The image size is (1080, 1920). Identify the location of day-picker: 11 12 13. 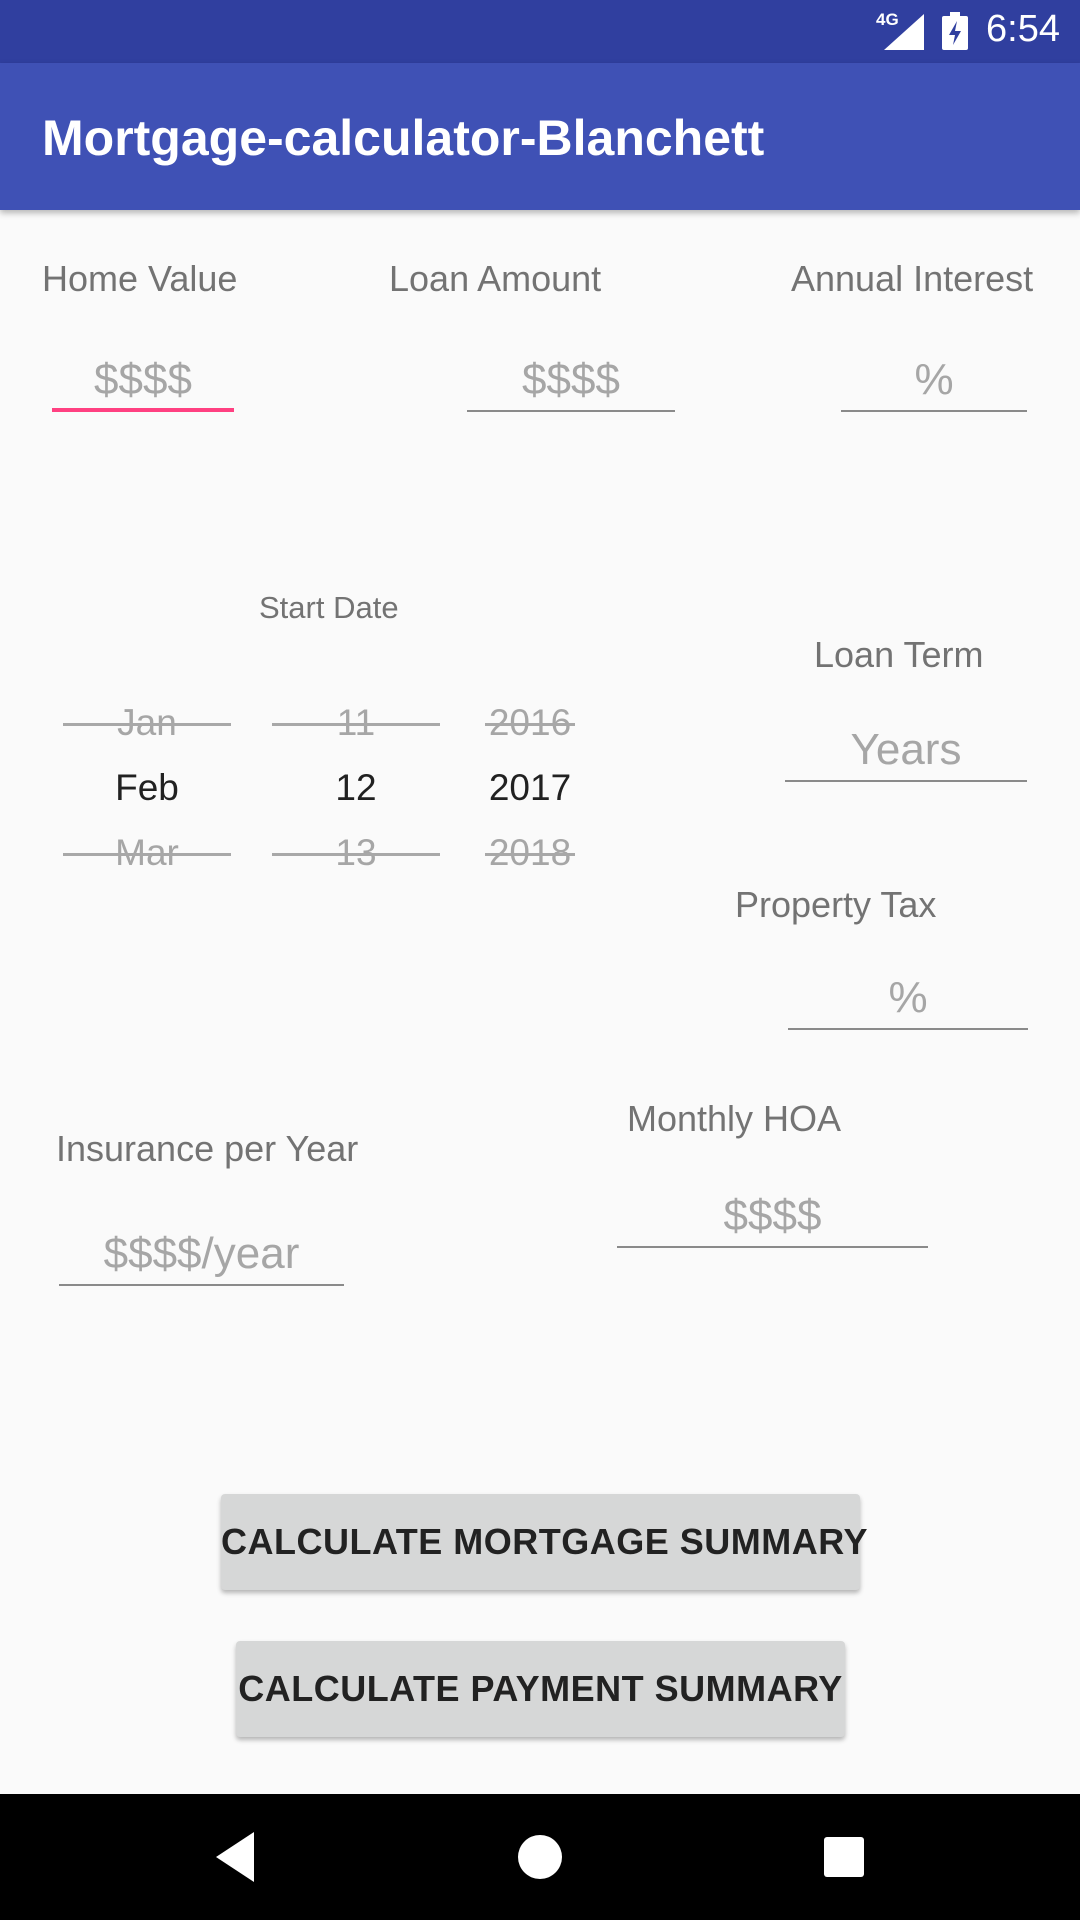
(356, 787).